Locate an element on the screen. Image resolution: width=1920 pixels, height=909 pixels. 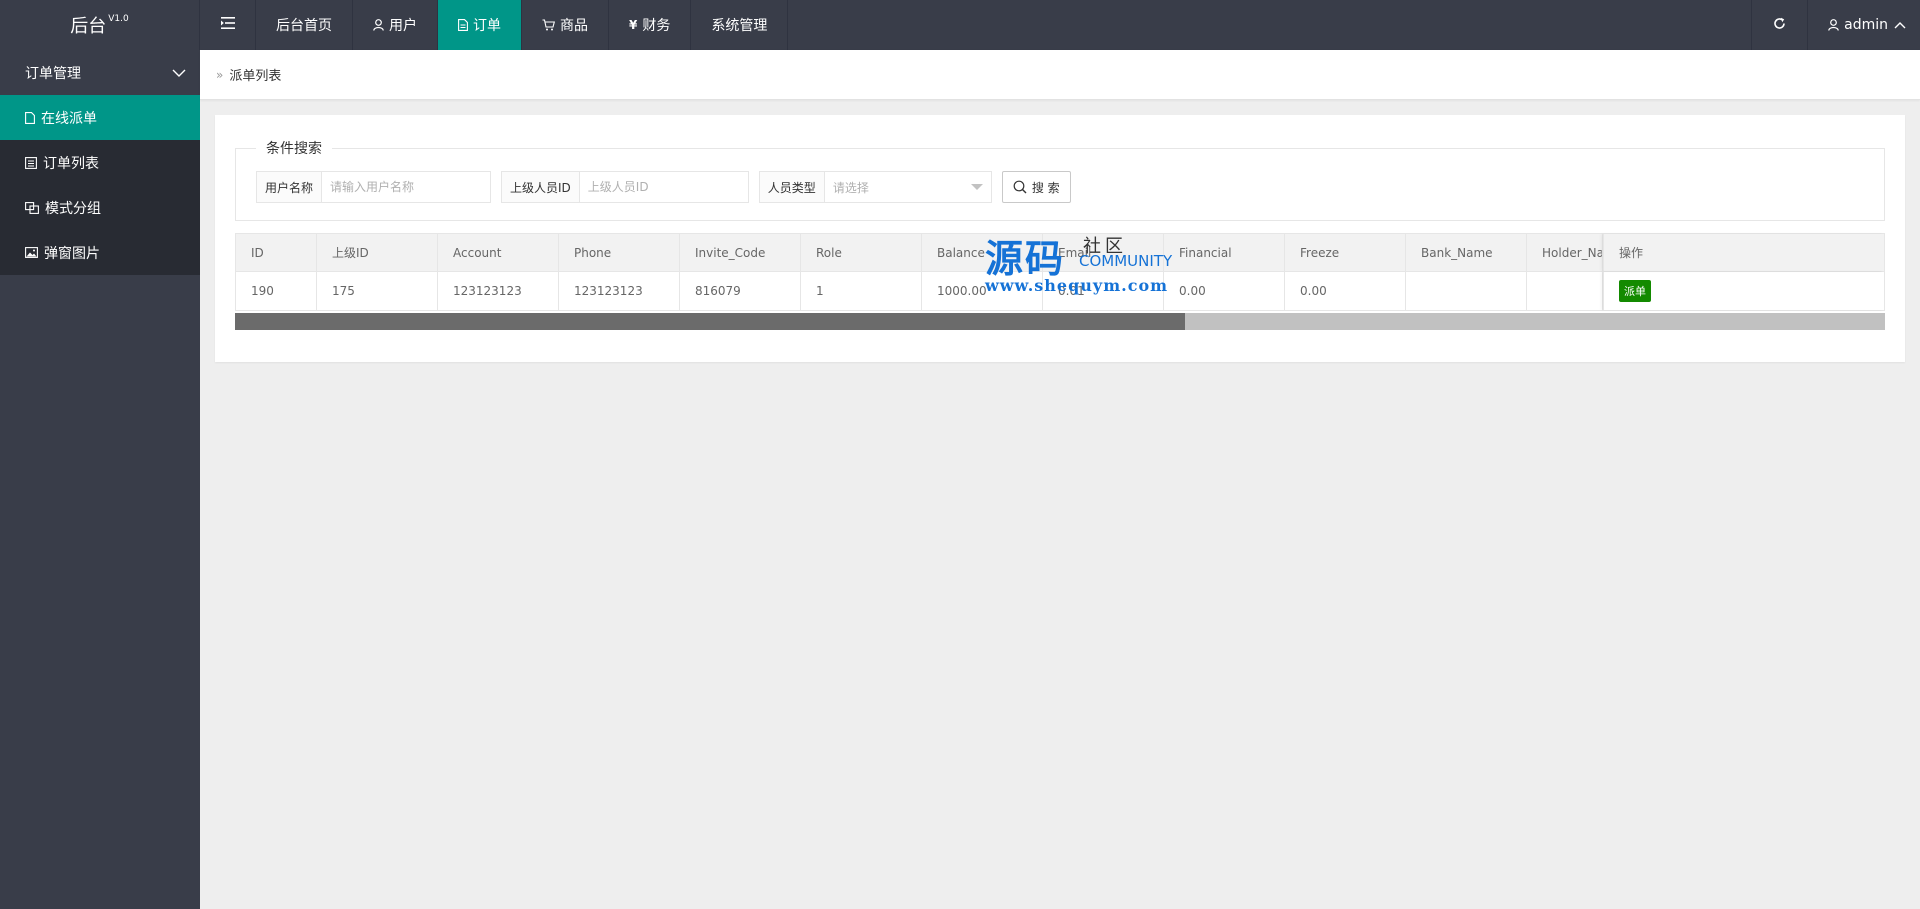
sidebar-item-label: 模式分组 is located at coordinates (73, 208).